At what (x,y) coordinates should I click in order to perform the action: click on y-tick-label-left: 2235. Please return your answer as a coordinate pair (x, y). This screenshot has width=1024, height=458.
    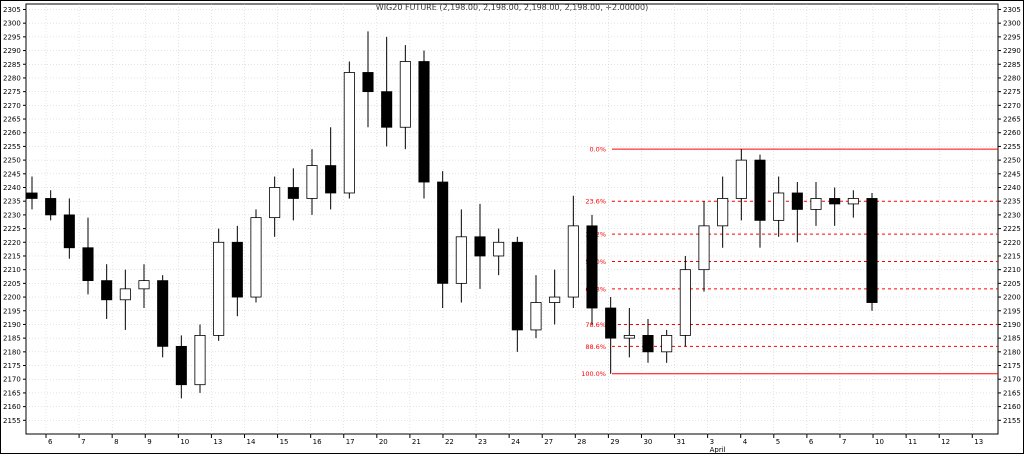
    Looking at the image, I should click on (12, 202).